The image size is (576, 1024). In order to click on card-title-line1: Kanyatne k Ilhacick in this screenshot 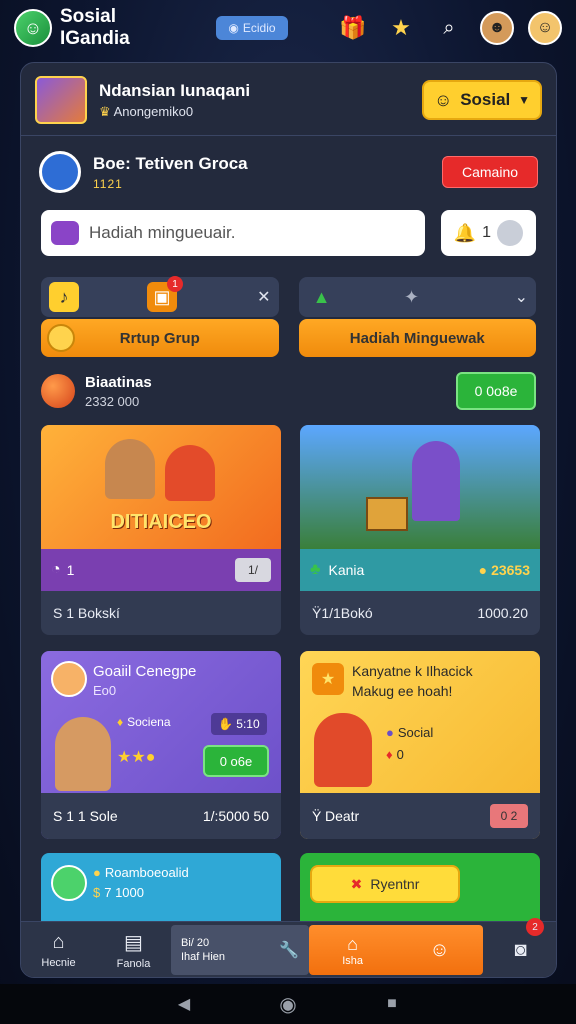, I will do `click(412, 671)`.